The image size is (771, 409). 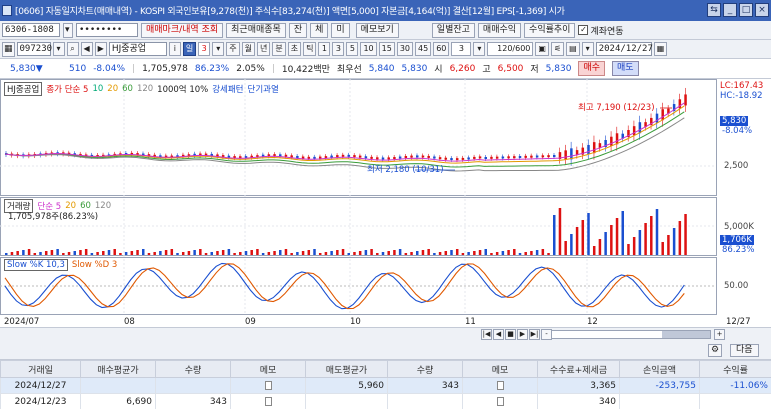 I want to click on col-return: 수익률, so click(x=735, y=369).